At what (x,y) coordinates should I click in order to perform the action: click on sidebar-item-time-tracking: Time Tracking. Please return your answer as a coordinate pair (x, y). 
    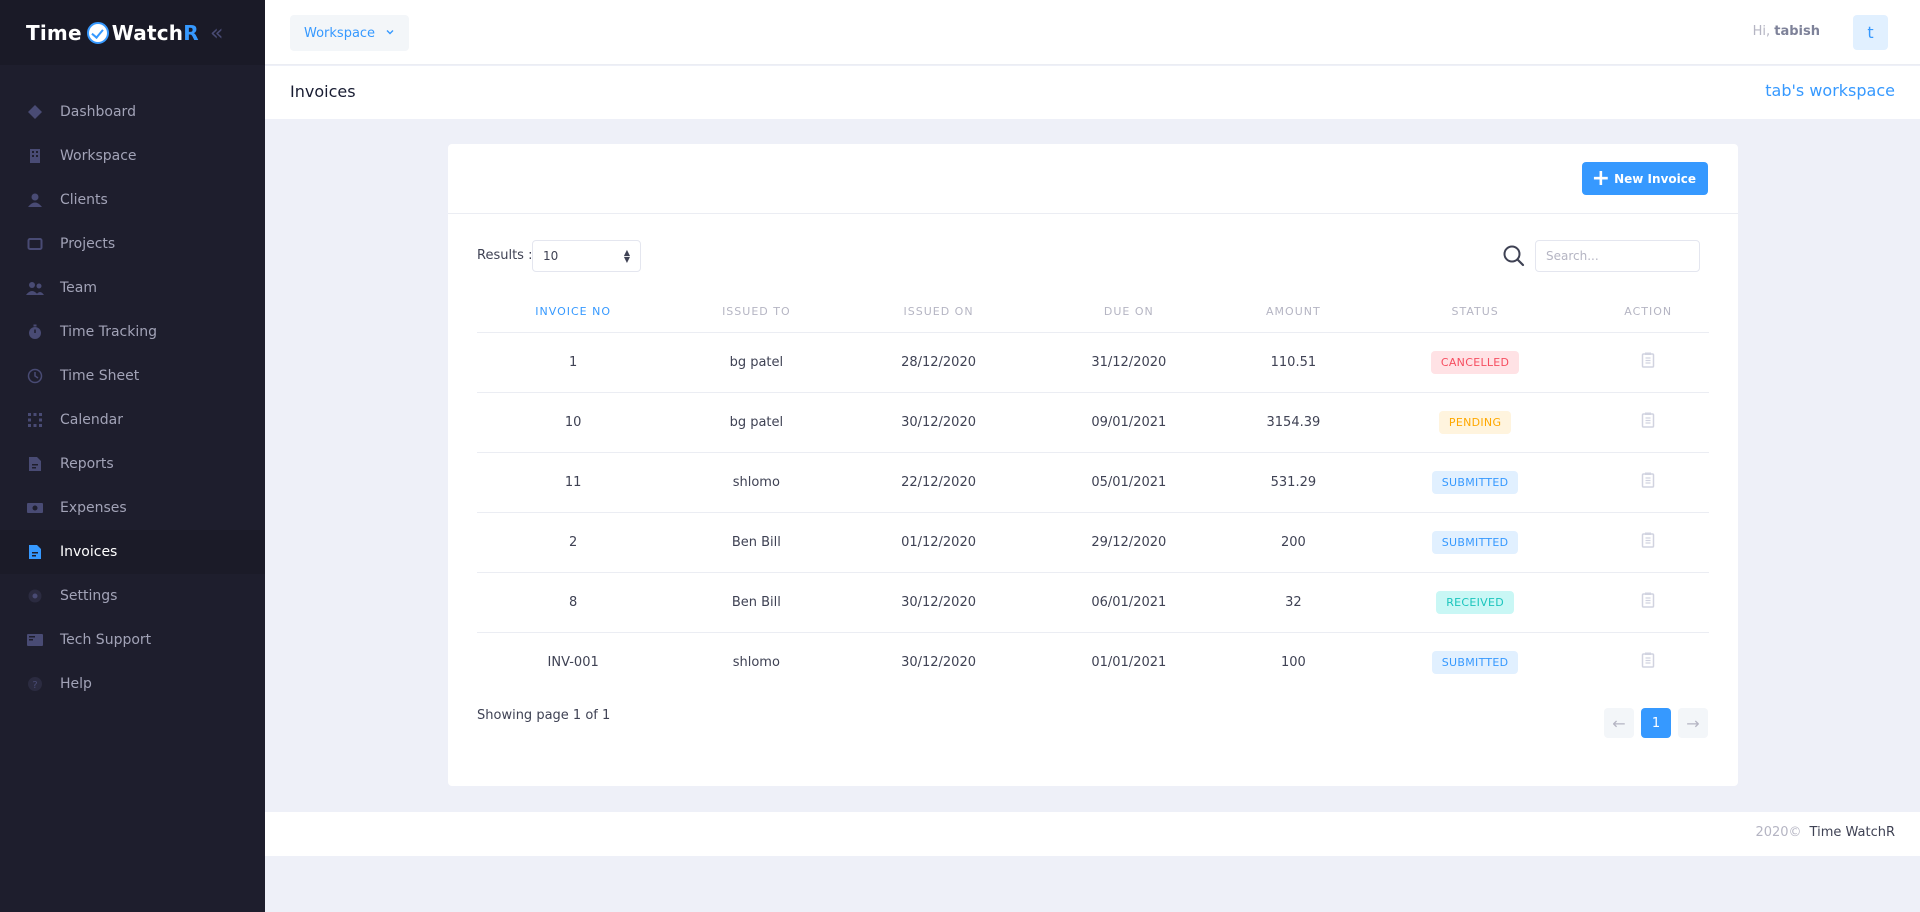
    Looking at the image, I should click on (132, 332).